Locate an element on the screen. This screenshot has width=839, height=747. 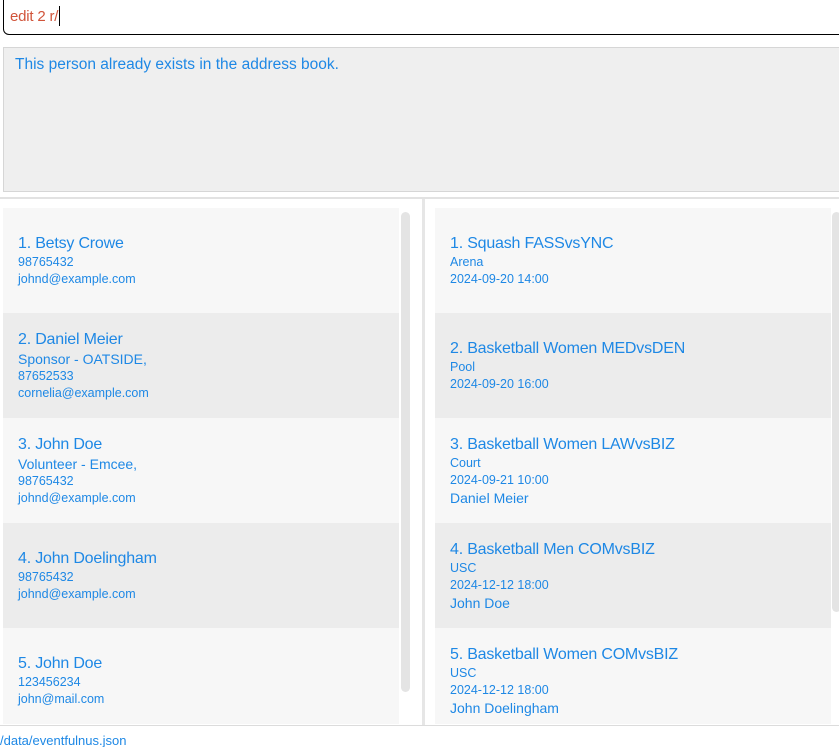
command-input: edit 2 r/ is located at coordinates (421, 17).